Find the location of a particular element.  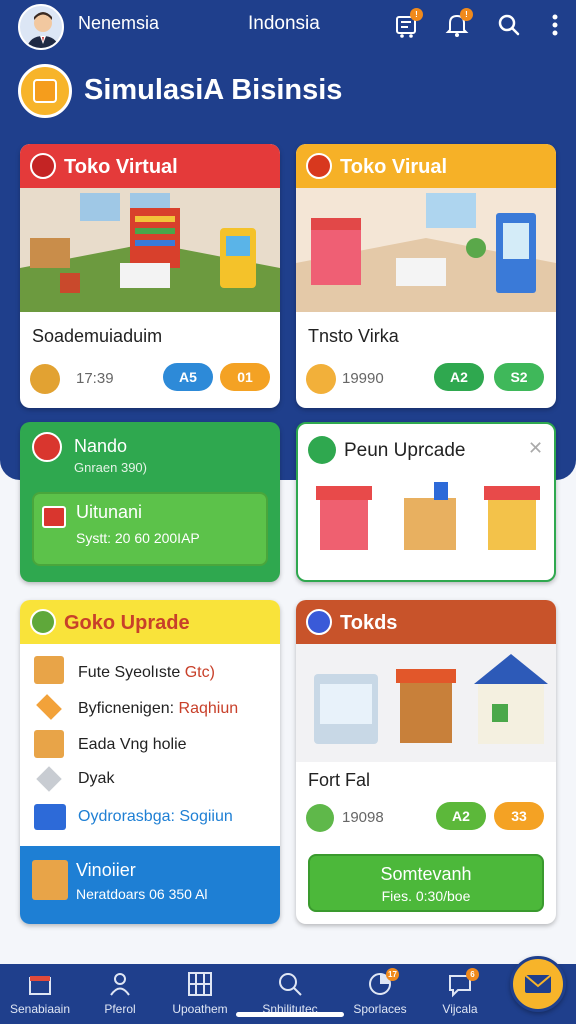

tag-icon is located at coordinates (49, 707).